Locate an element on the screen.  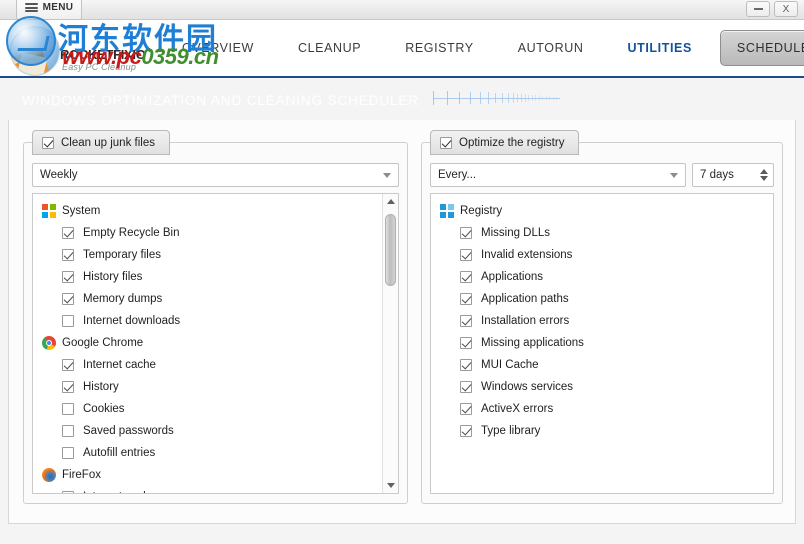
registry-enable-checkbox is located at coordinates (446, 142).